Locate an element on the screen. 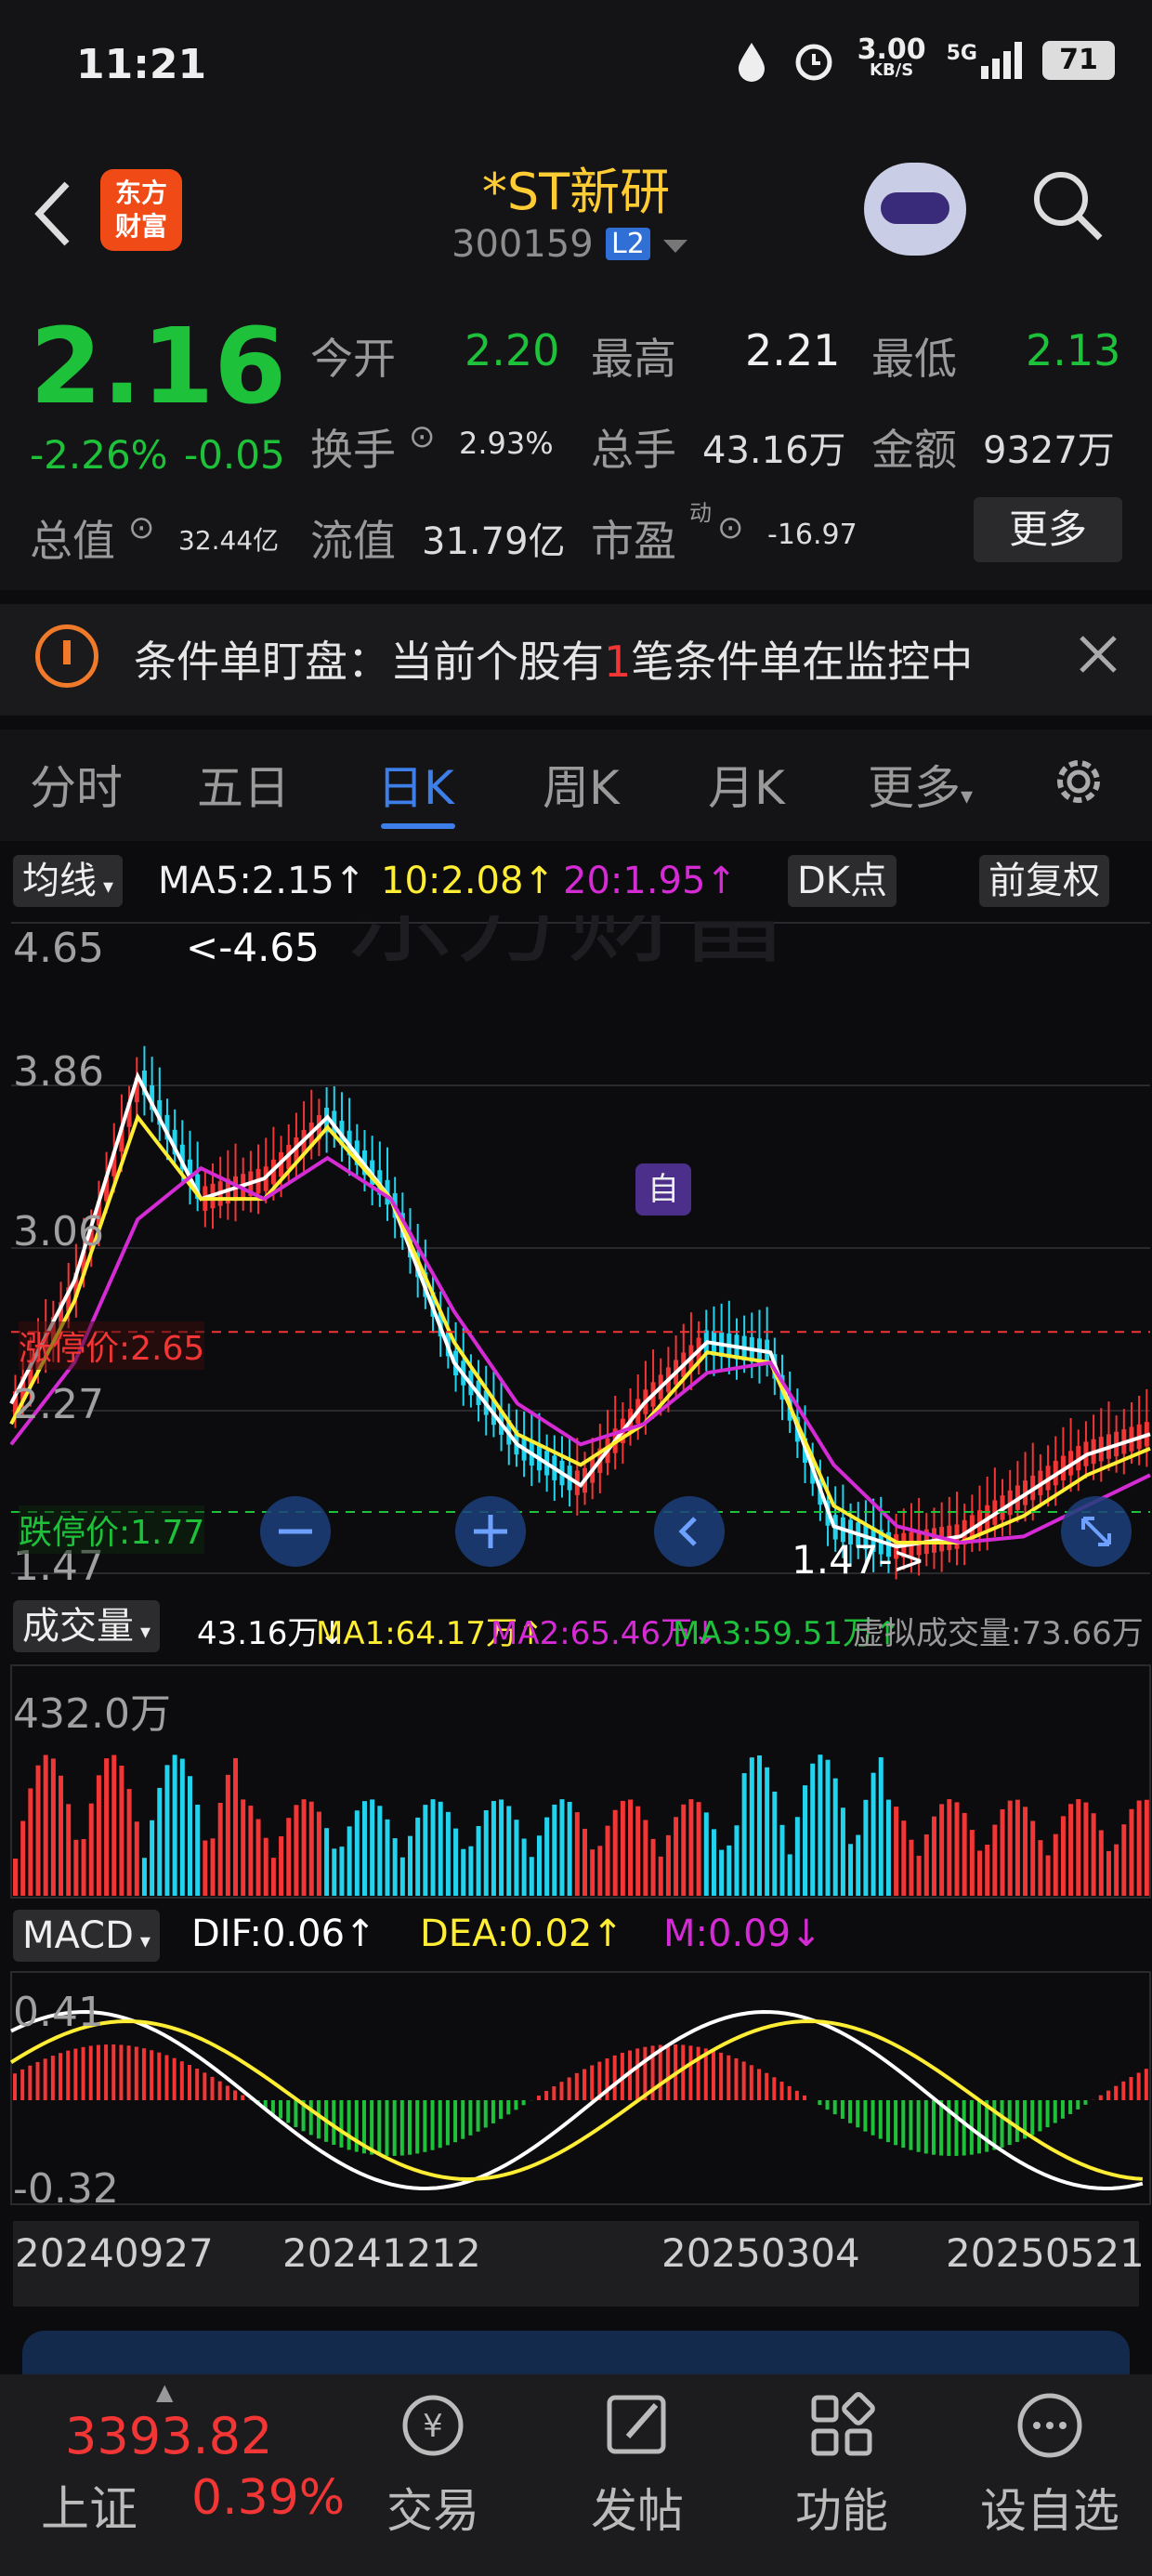 This screenshot has width=1152, height=2576. macd-chart is located at coordinates (576, 2091).